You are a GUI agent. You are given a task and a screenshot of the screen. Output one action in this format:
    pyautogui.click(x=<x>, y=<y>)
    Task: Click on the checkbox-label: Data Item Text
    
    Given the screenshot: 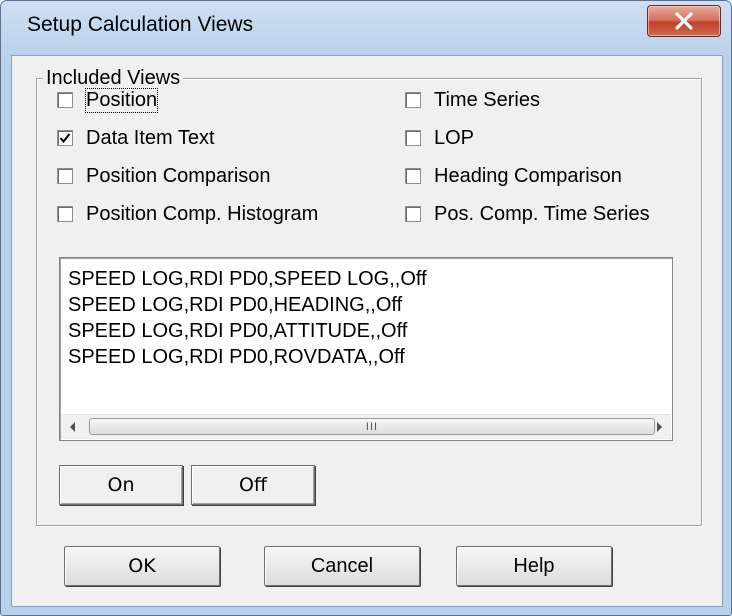 What is the action you would take?
    pyautogui.click(x=150, y=137)
    